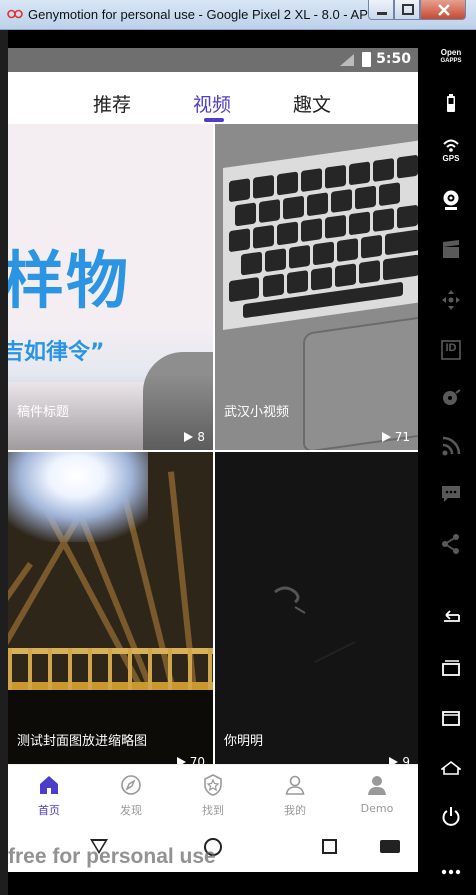 Image resolution: width=476 pixels, height=895 pixels. Describe the element at coordinates (295, 785) in the screenshot. I see `user-outline-icon` at that location.